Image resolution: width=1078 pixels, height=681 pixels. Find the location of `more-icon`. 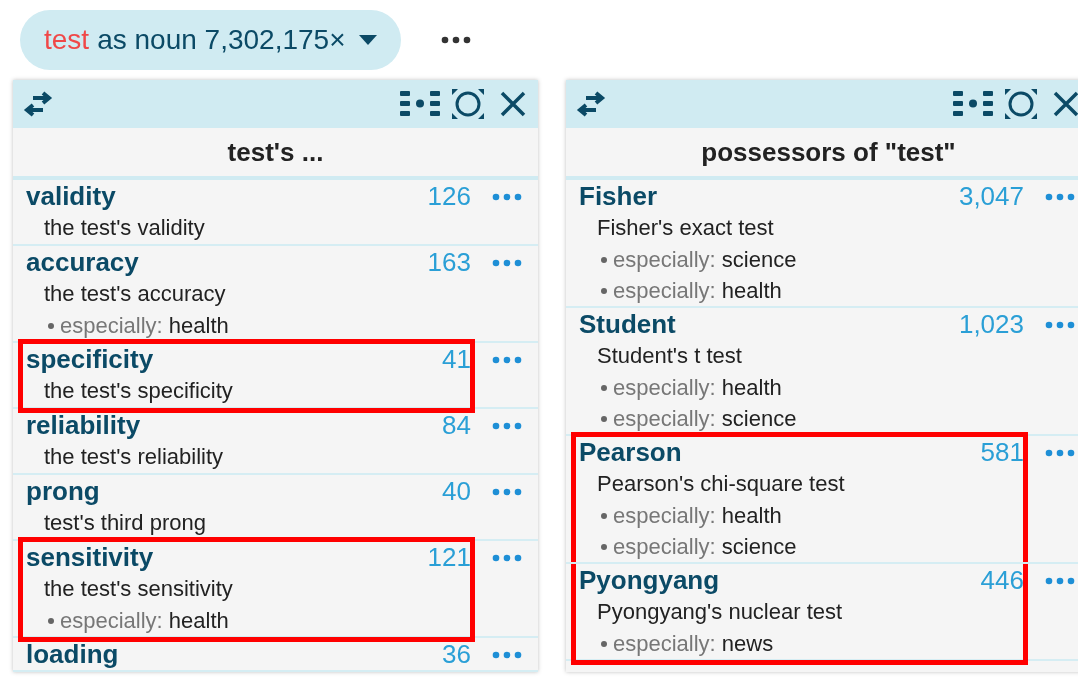

more-icon is located at coordinates (456, 40).